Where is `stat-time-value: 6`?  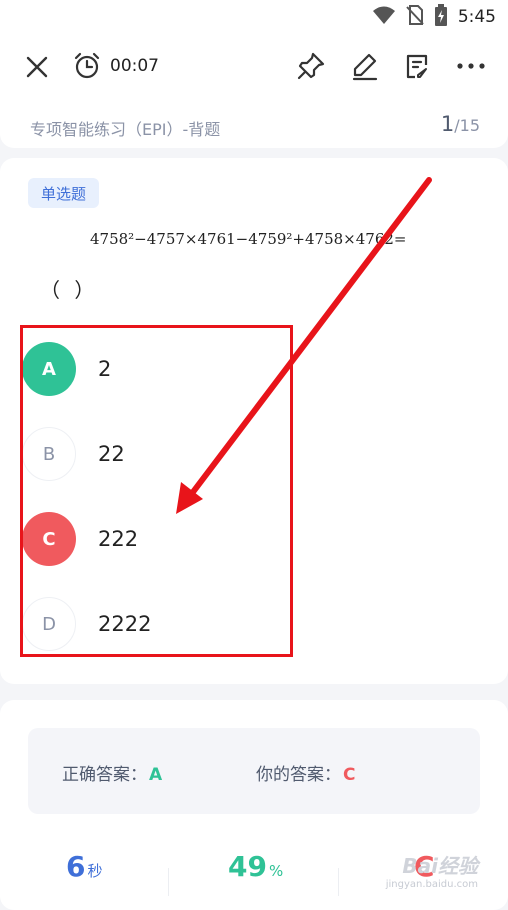 stat-time-value: 6 is located at coordinates (76, 866).